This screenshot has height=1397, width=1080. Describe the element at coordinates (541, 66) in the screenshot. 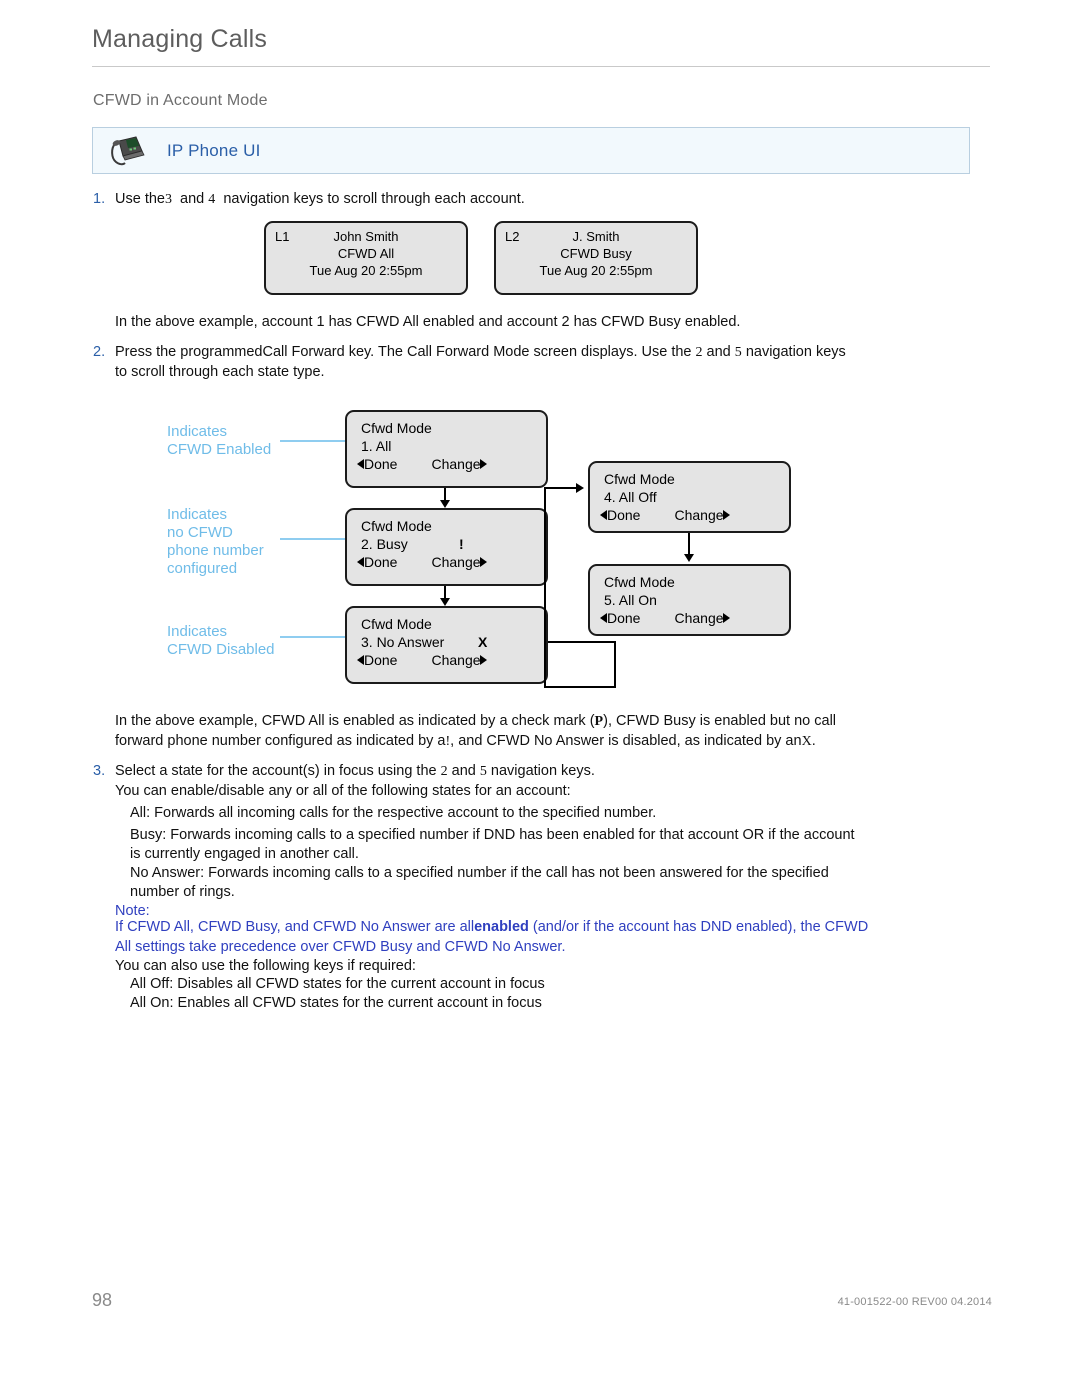

I see `header-divider` at that location.